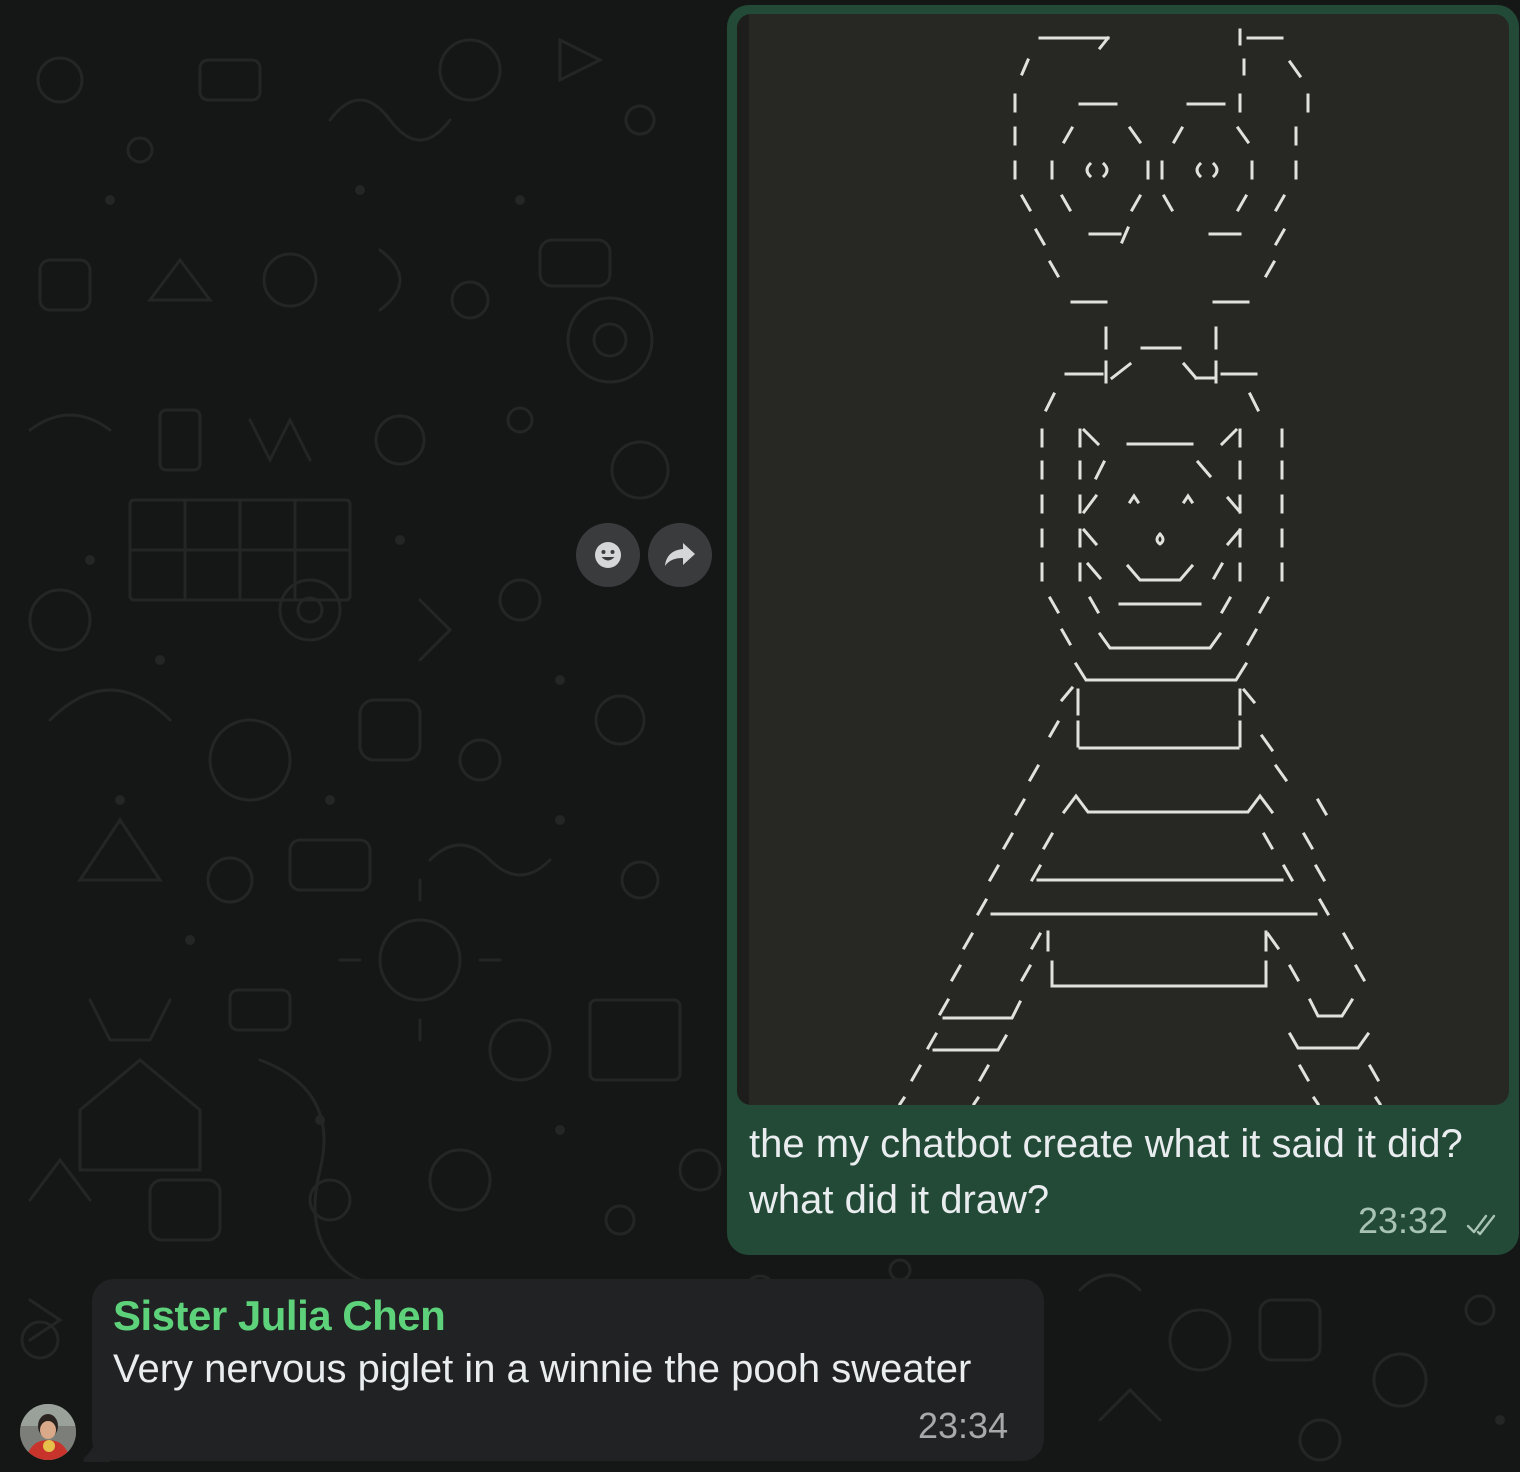 This screenshot has width=1520, height=1472. I want to click on outgoing-message-time: 23:32, so click(1403, 1220).